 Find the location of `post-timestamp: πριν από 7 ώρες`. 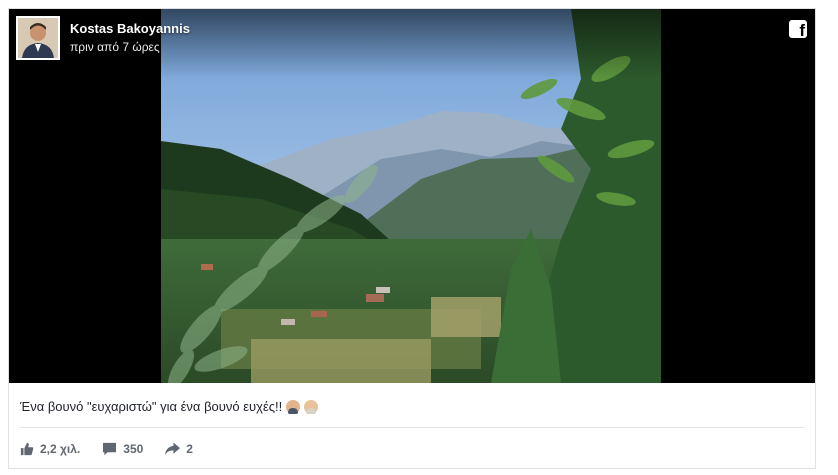

post-timestamp: πριν από 7 ώρες is located at coordinates (115, 47).